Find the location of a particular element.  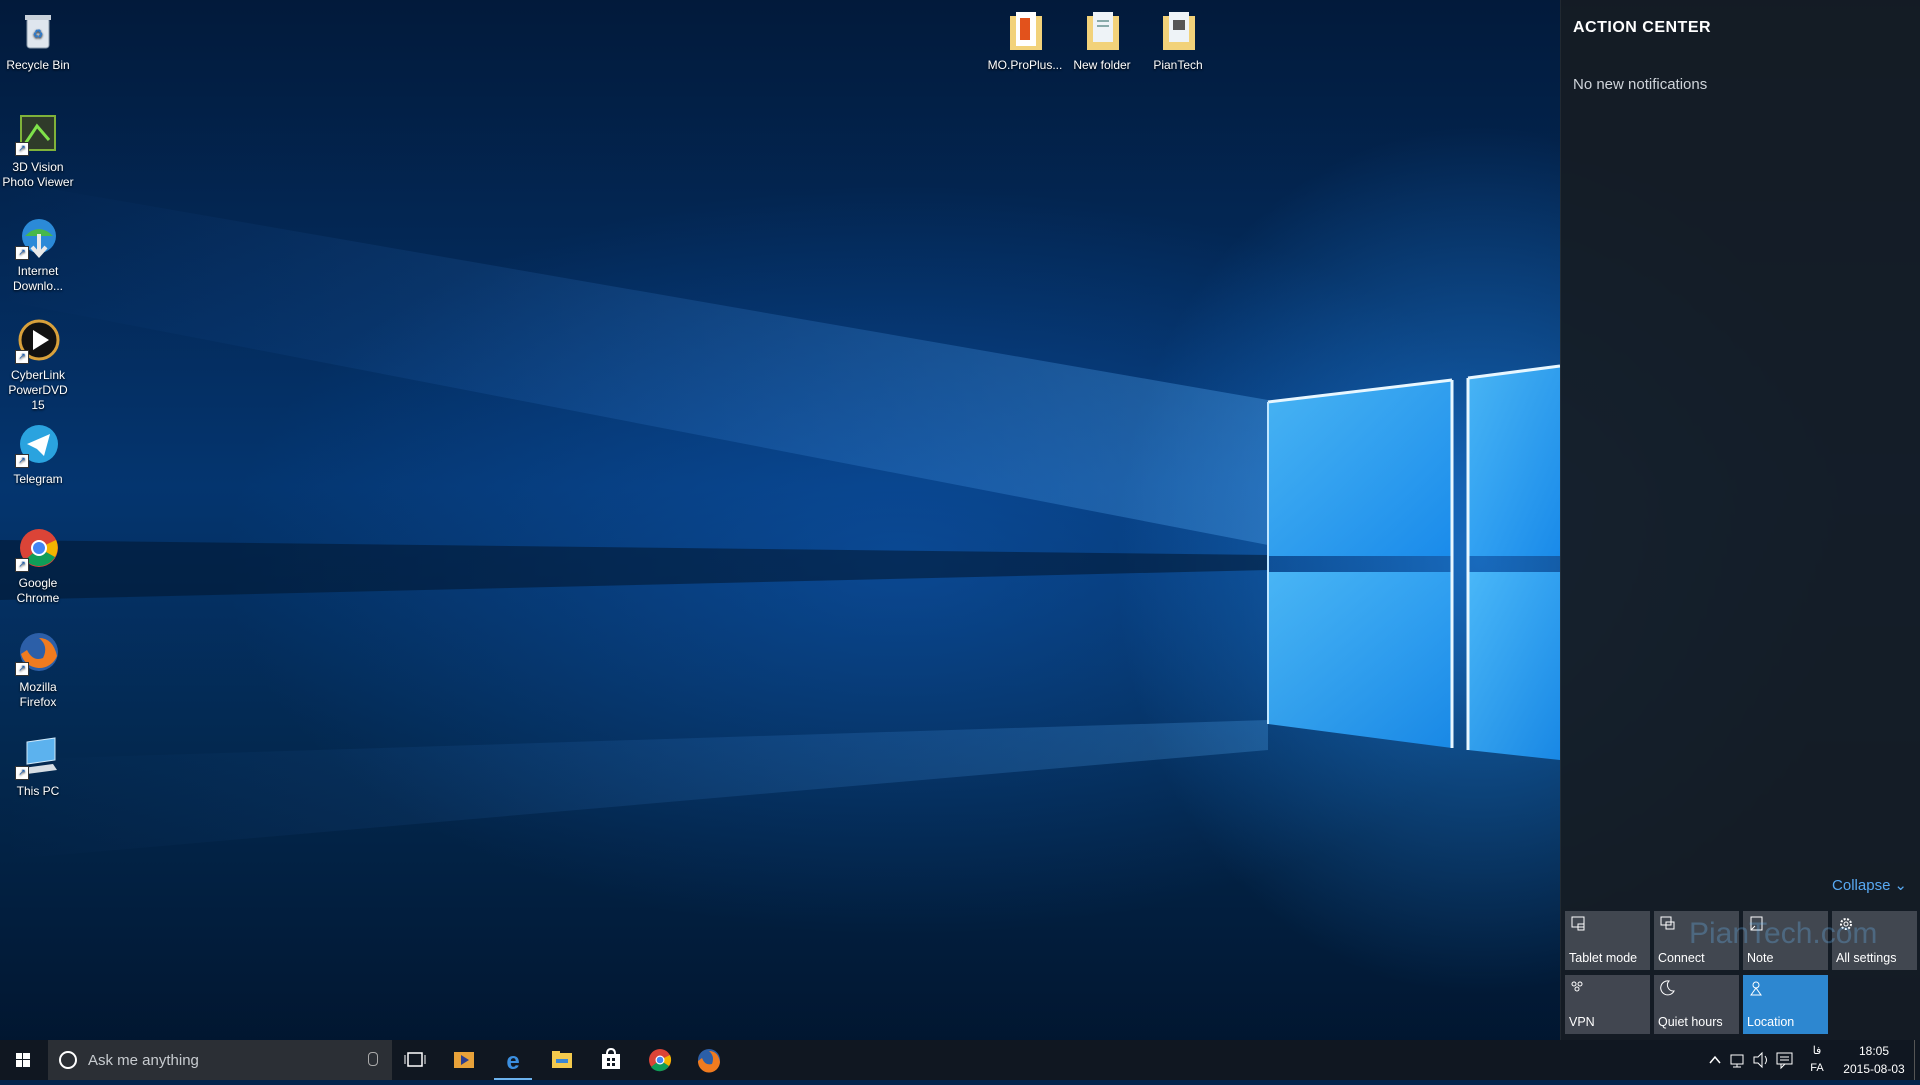

chrome-button is located at coordinates (660, 1060).